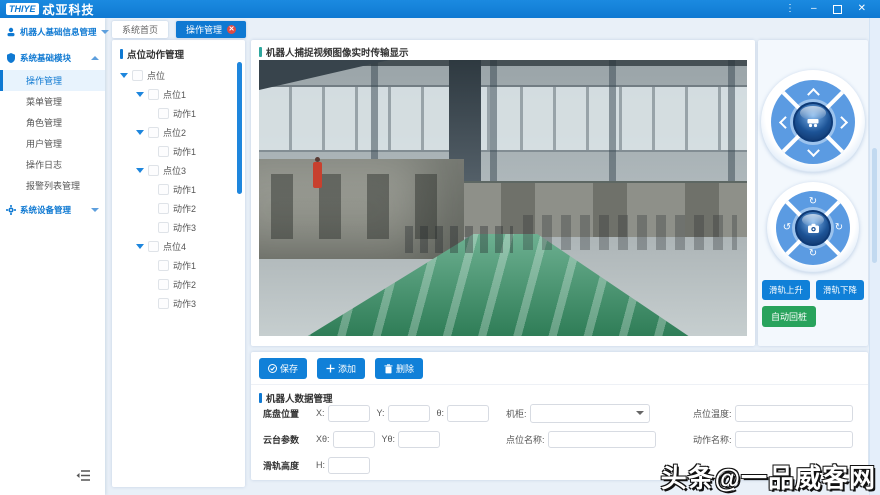 The image size is (880, 495). What do you see at coordinates (837, 9) in the screenshot?
I see `maximize-icon` at bounding box center [837, 9].